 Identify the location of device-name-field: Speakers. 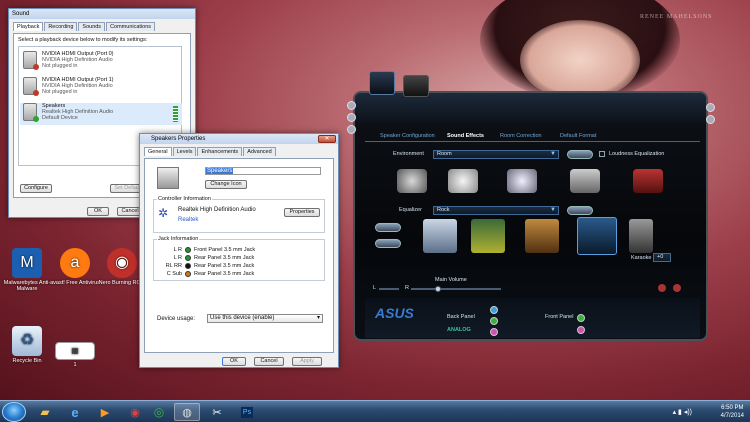
(263, 171).